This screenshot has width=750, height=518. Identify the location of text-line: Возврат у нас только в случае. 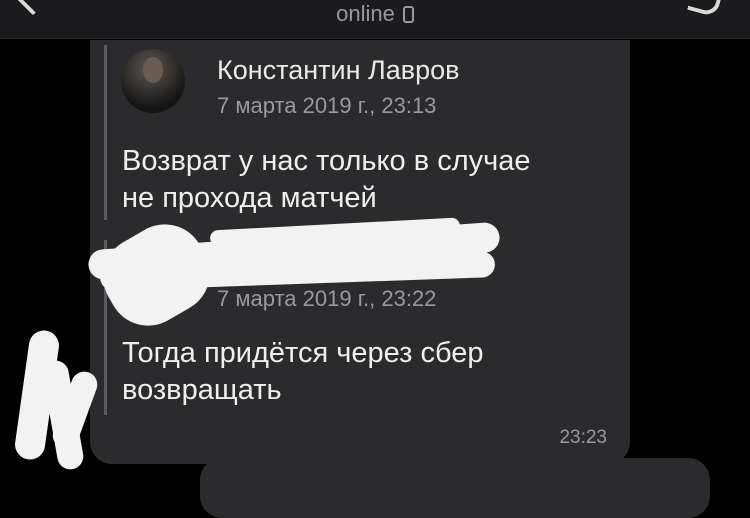
(326, 161).